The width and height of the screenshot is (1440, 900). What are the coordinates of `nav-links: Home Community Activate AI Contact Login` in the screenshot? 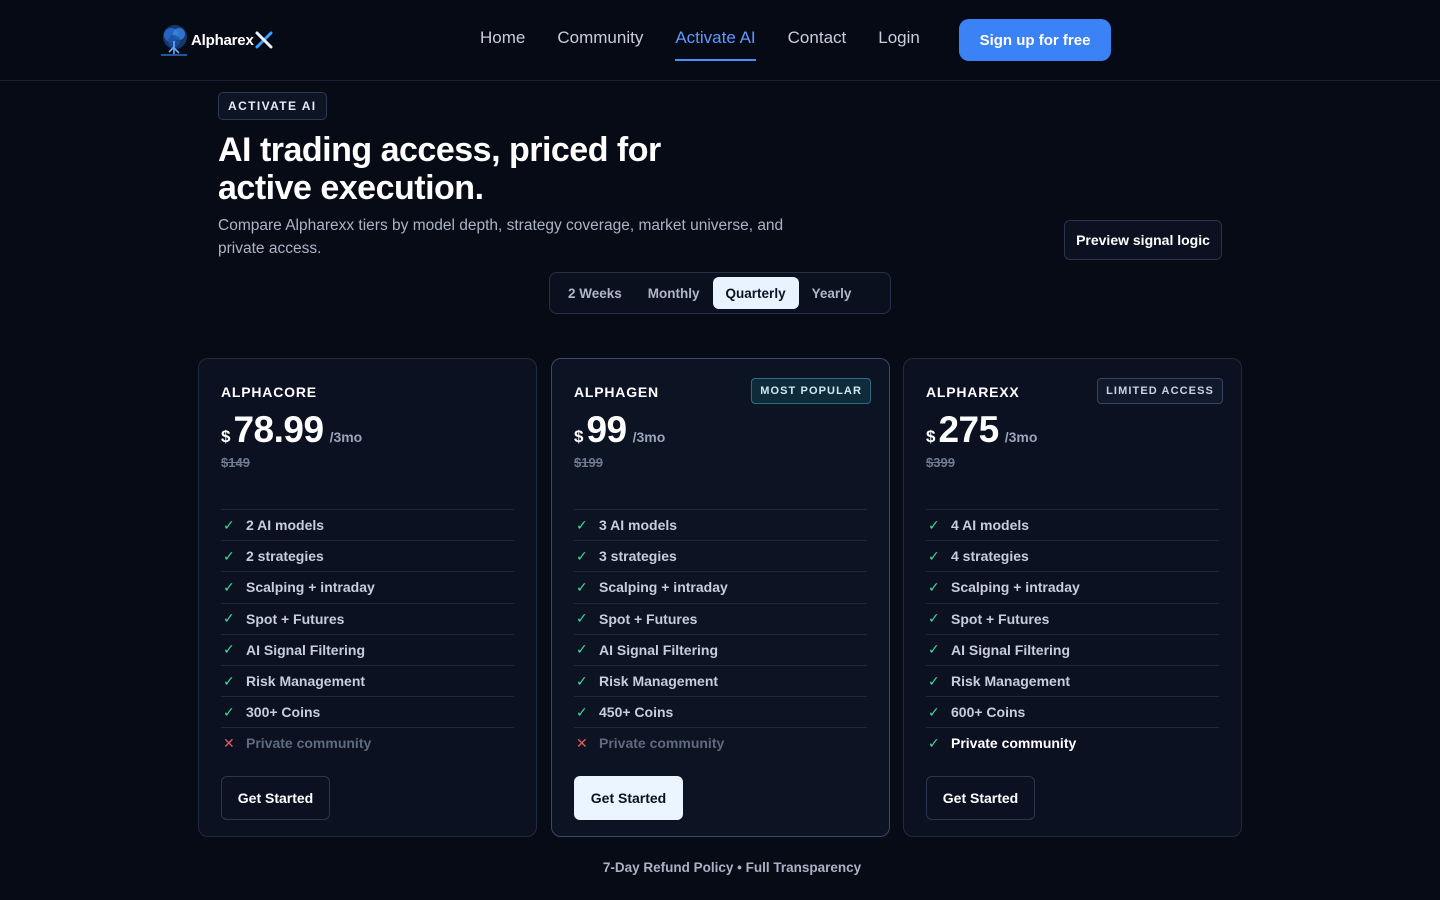 It's located at (716, 44).